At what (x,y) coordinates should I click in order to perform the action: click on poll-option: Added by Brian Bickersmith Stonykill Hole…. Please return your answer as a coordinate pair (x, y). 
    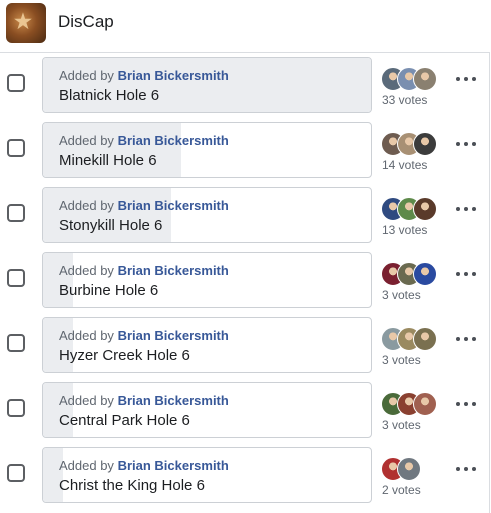
    Looking at the image, I should click on (207, 215).